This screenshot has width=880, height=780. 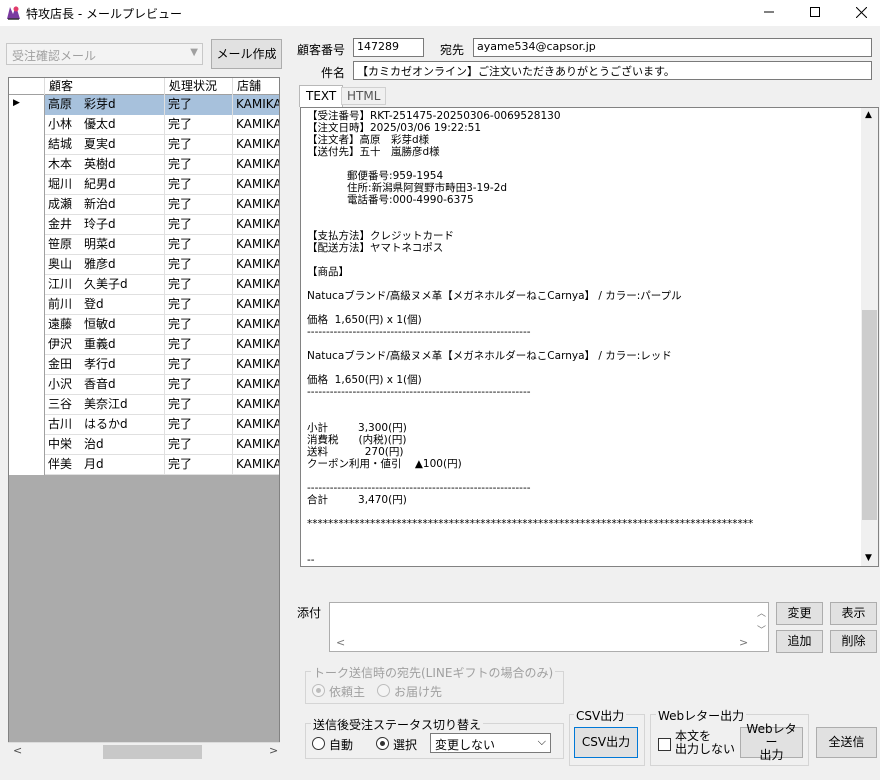 I want to click on tab-html: HTML, so click(x=364, y=96).